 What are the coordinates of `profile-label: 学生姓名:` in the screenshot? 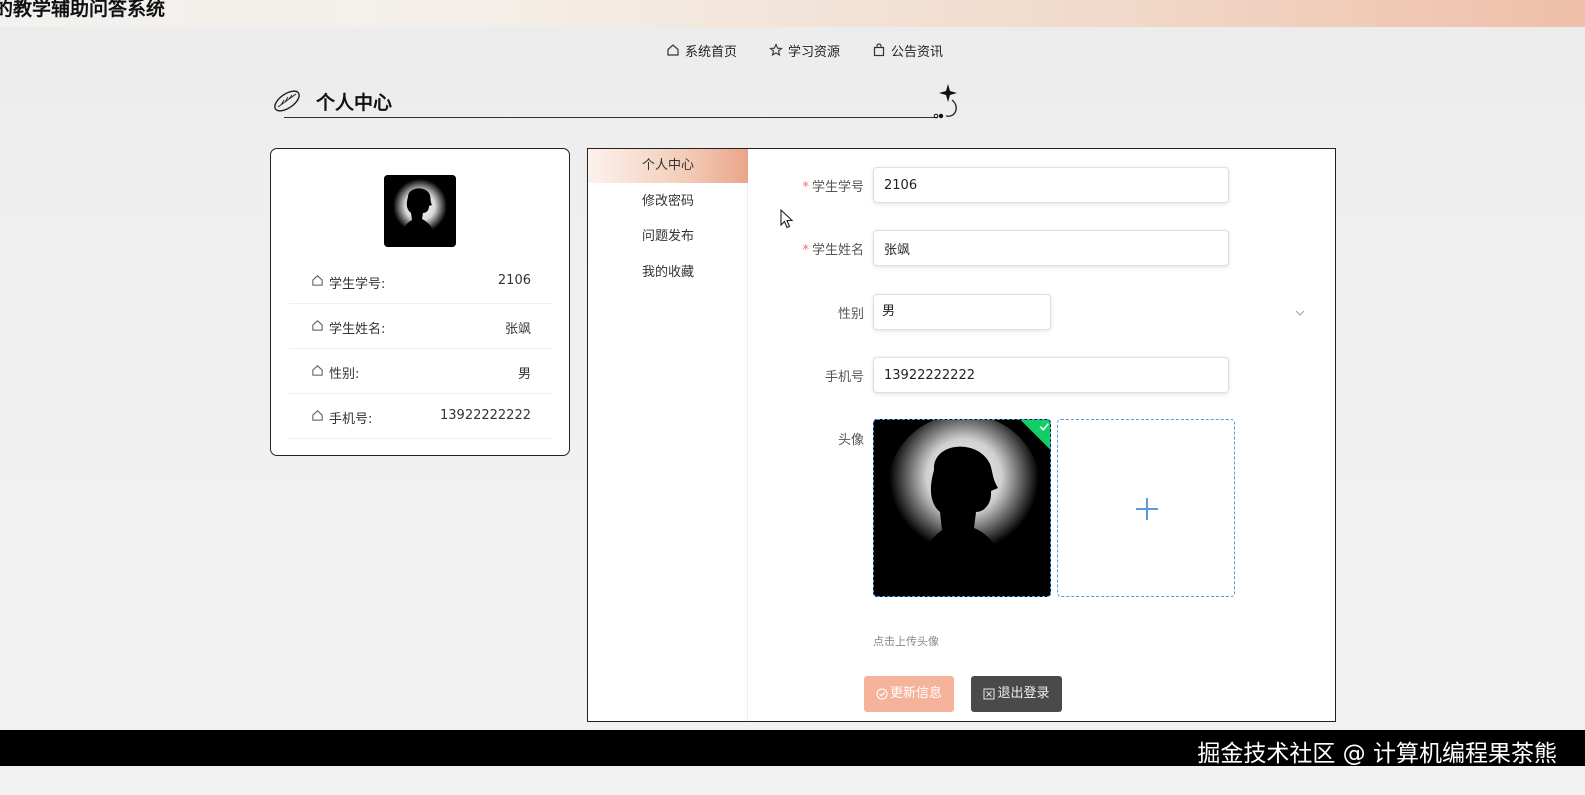 It's located at (357, 329).